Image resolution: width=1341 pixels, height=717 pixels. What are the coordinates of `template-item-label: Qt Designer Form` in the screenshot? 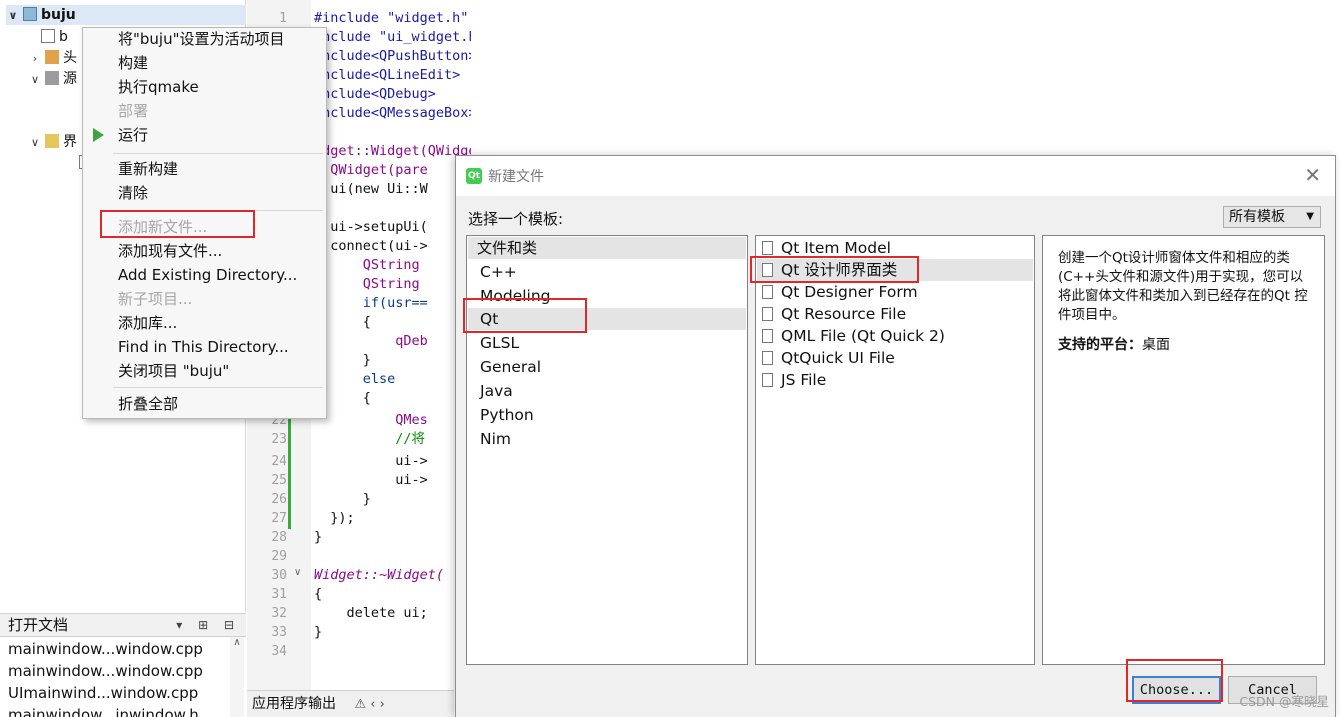 It's located at (849, 292).